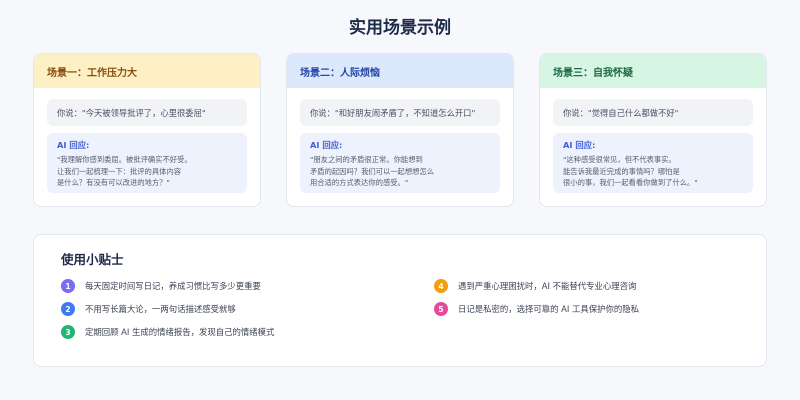 This screenshot has height=400, width=800. I want to click on page-title: 实用场景示例, so click(400, 28).